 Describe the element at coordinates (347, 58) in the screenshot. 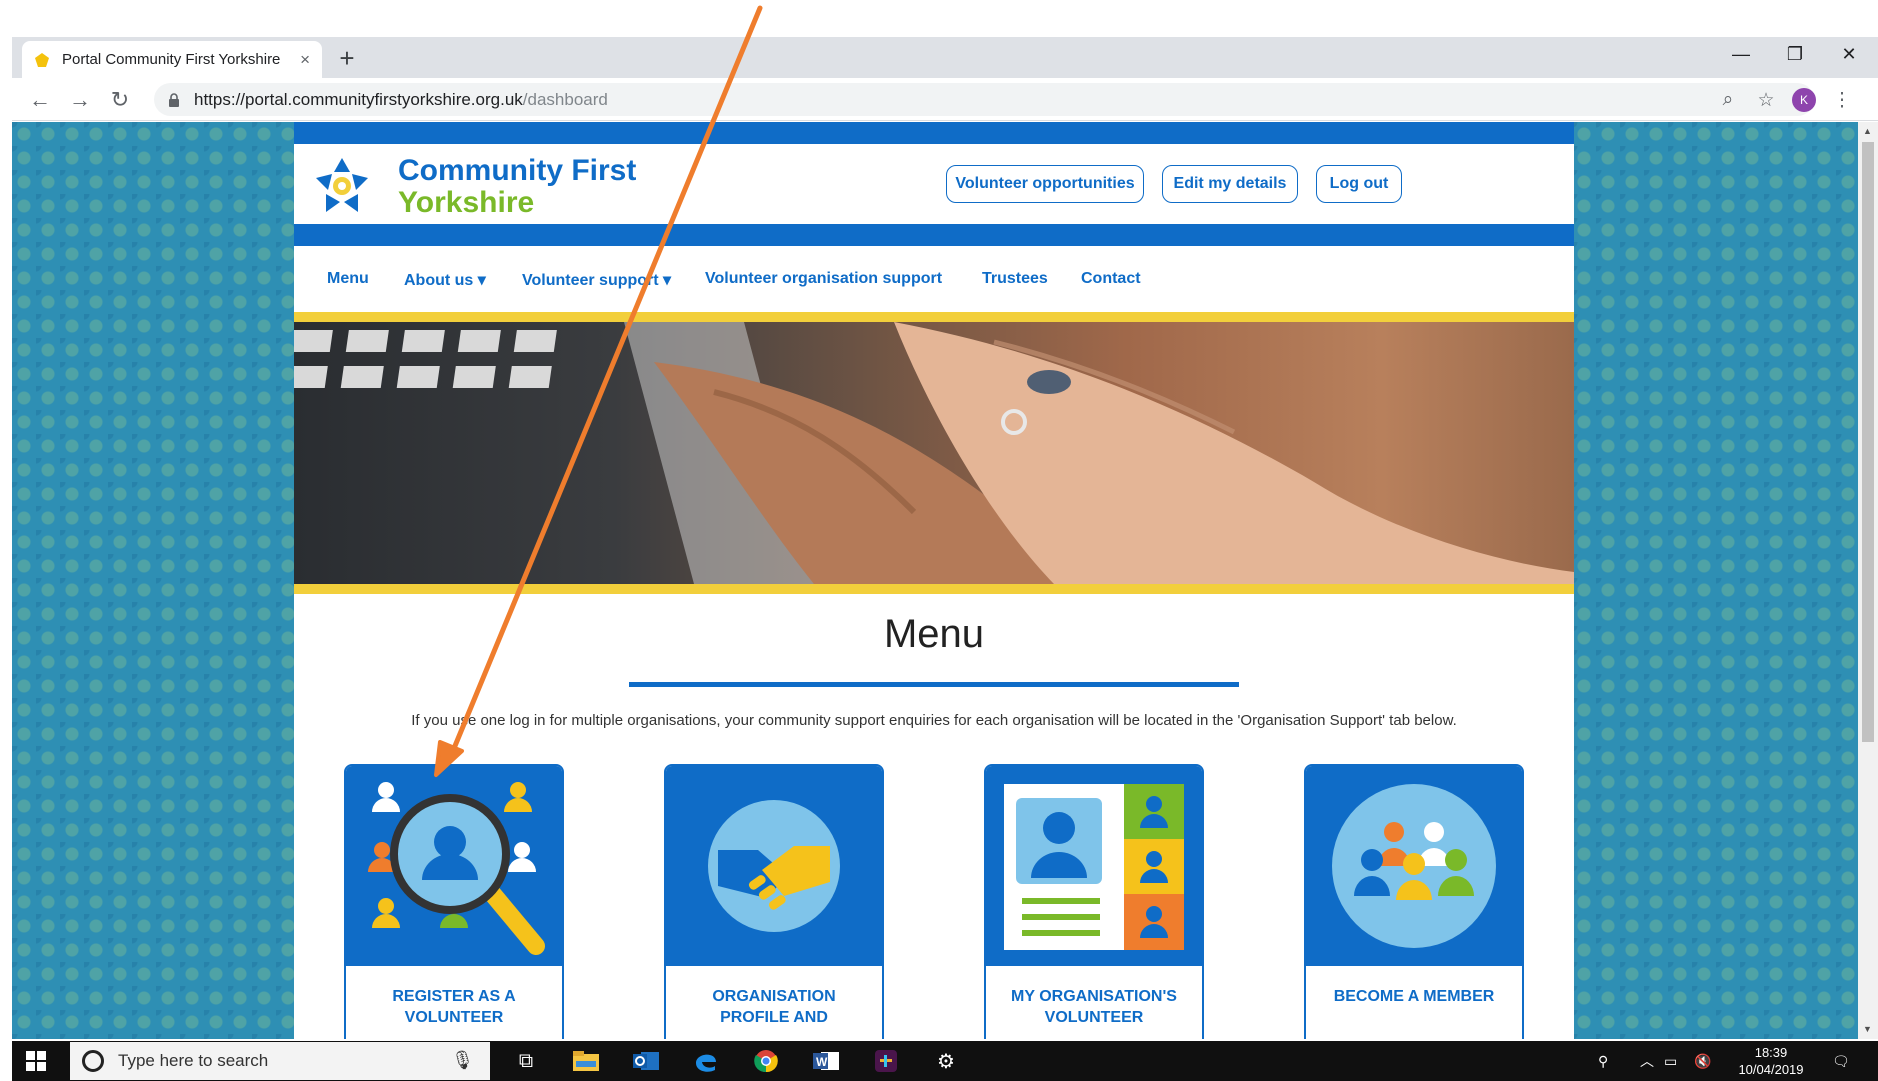

I see `new-tab-button: +` at that location.